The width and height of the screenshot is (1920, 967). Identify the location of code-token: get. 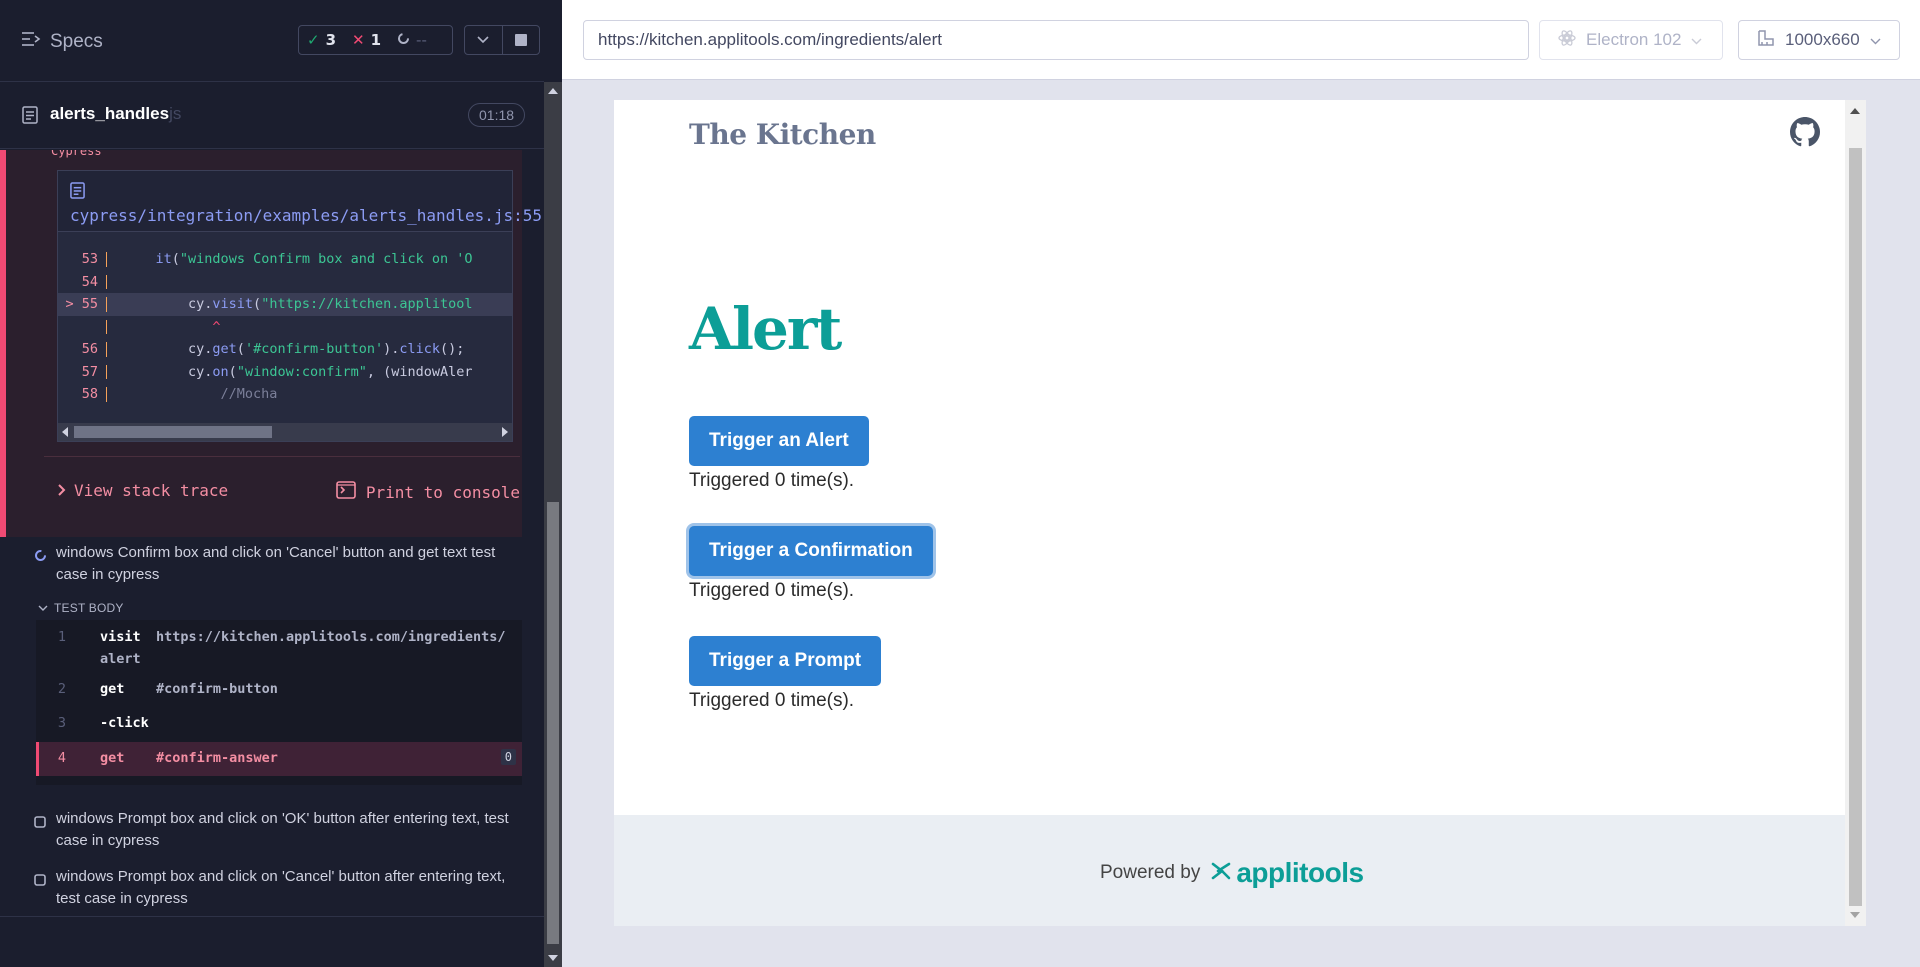
(224, 349).